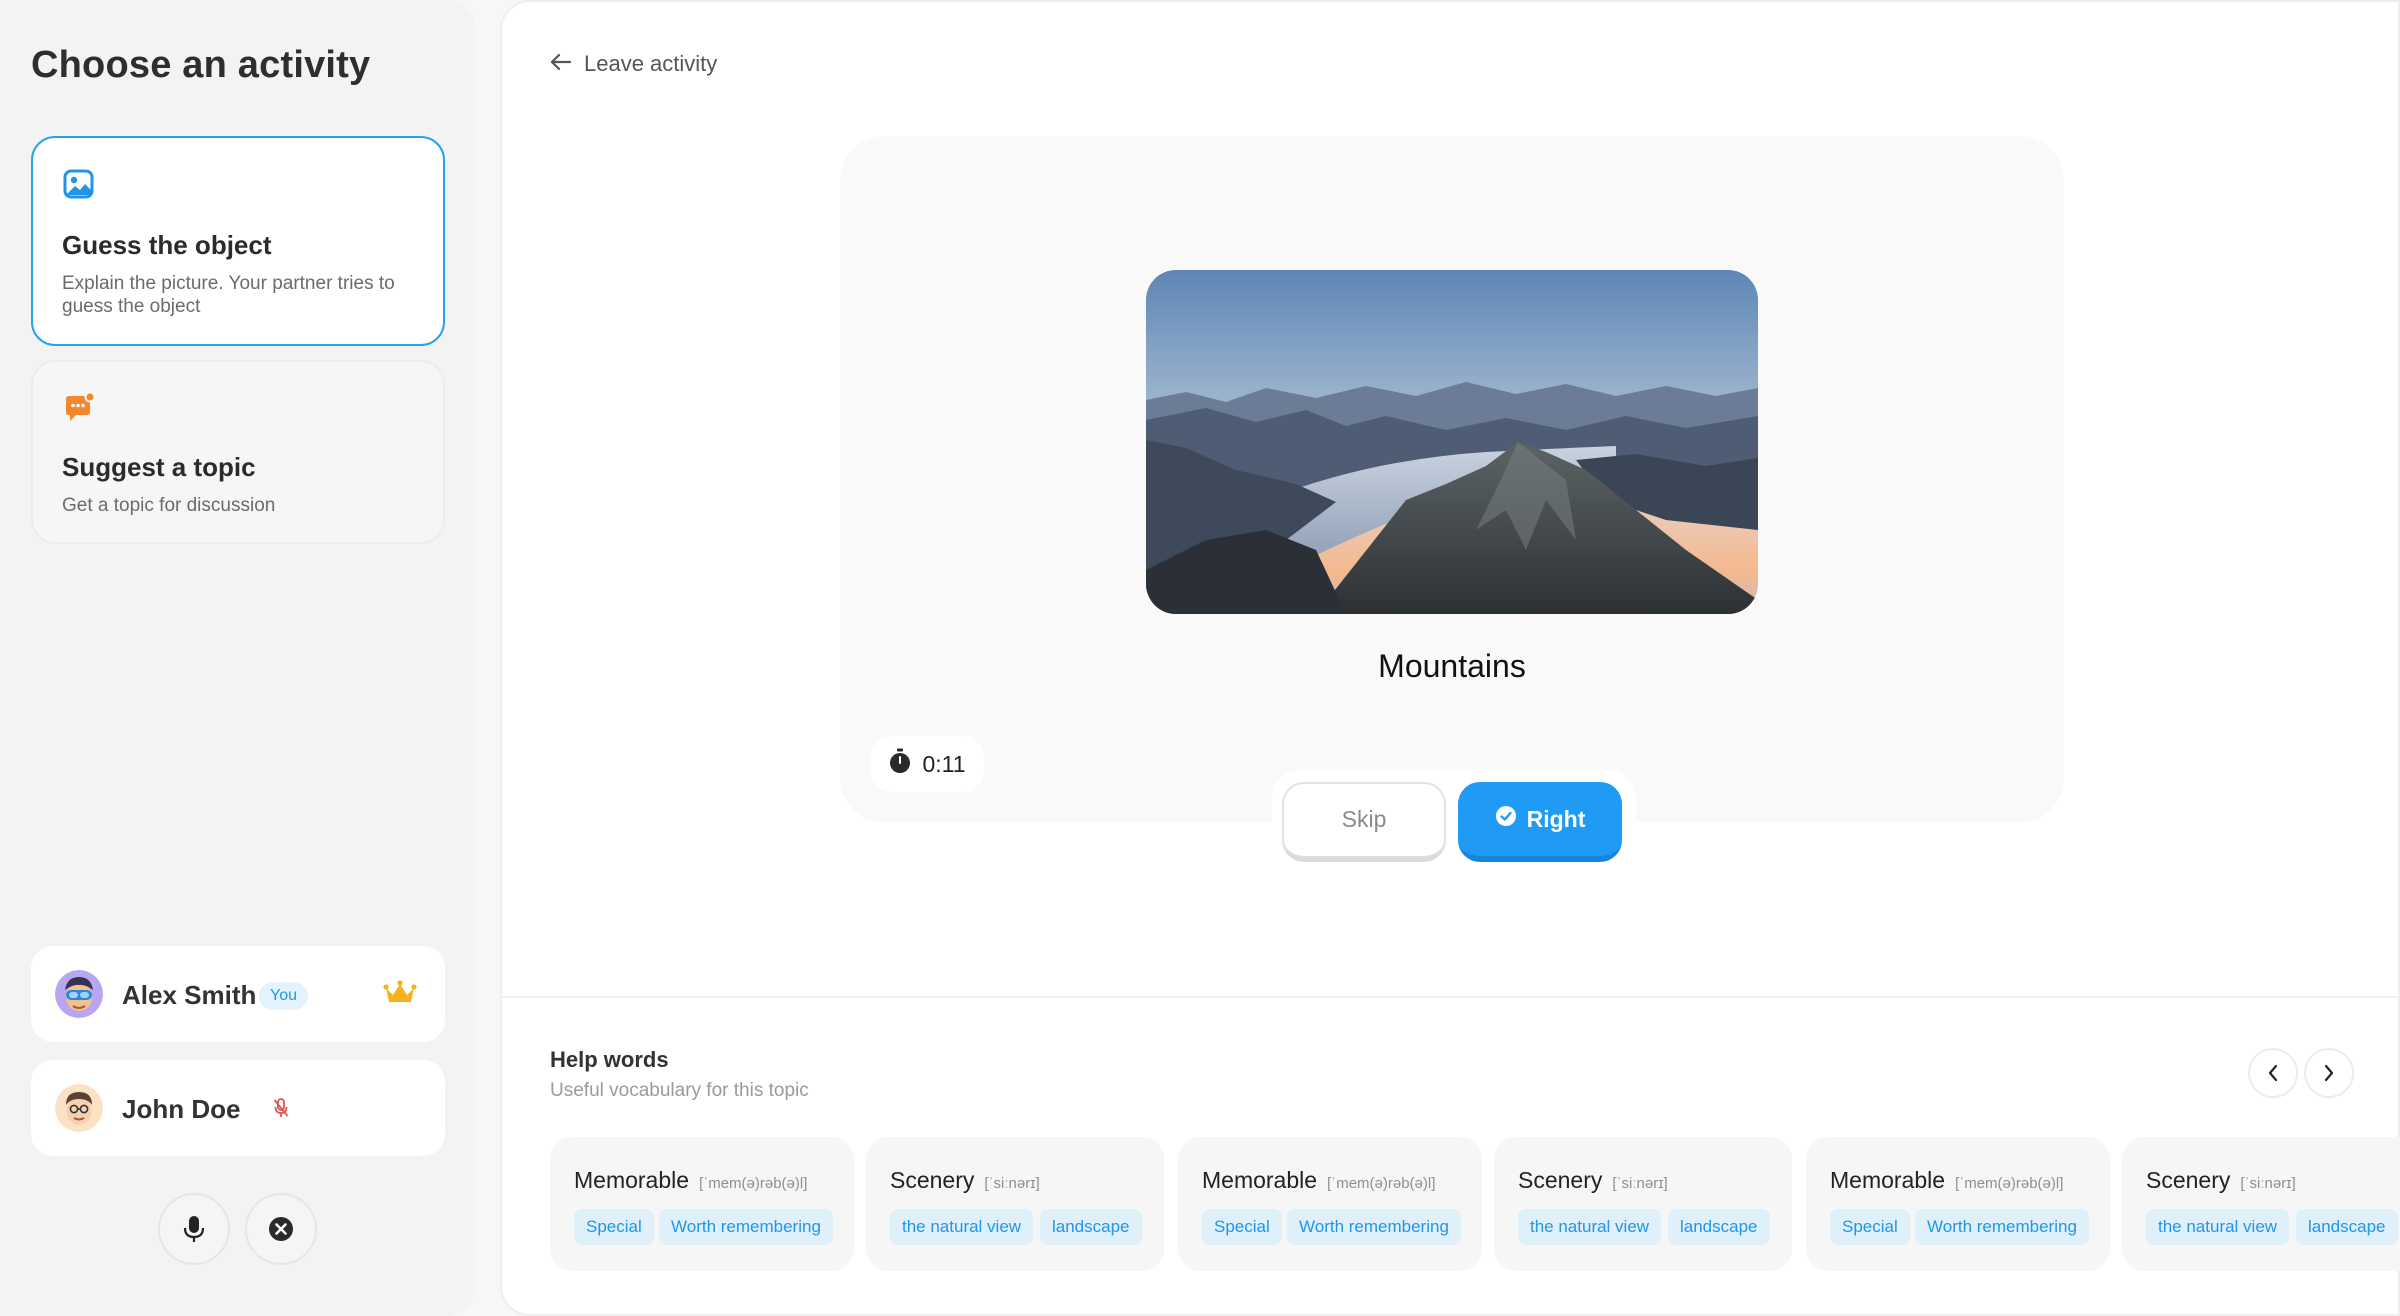 The image size is (2400, 1316). Describe the element at coordinates (651, 63) in the screenshot. I see `leave-activity-label: Leave activity` at that location.